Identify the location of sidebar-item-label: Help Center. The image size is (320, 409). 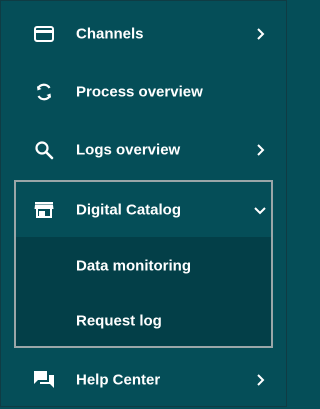
(118, 380).